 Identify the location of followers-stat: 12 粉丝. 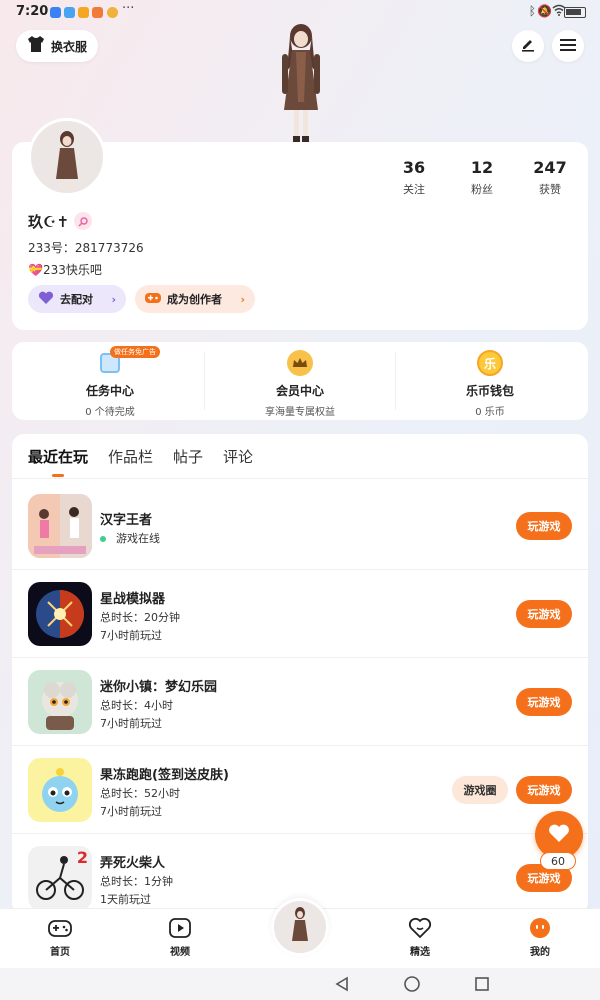
(482, 177).